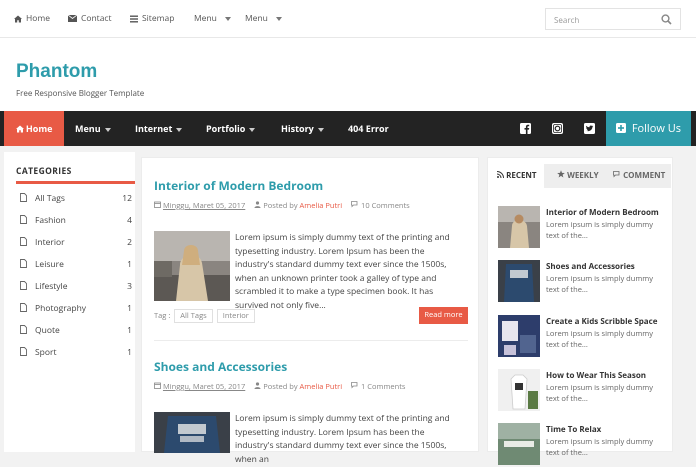  I want to click on site-tagline: Free Responsive Blogger Template, so click(80, 93).